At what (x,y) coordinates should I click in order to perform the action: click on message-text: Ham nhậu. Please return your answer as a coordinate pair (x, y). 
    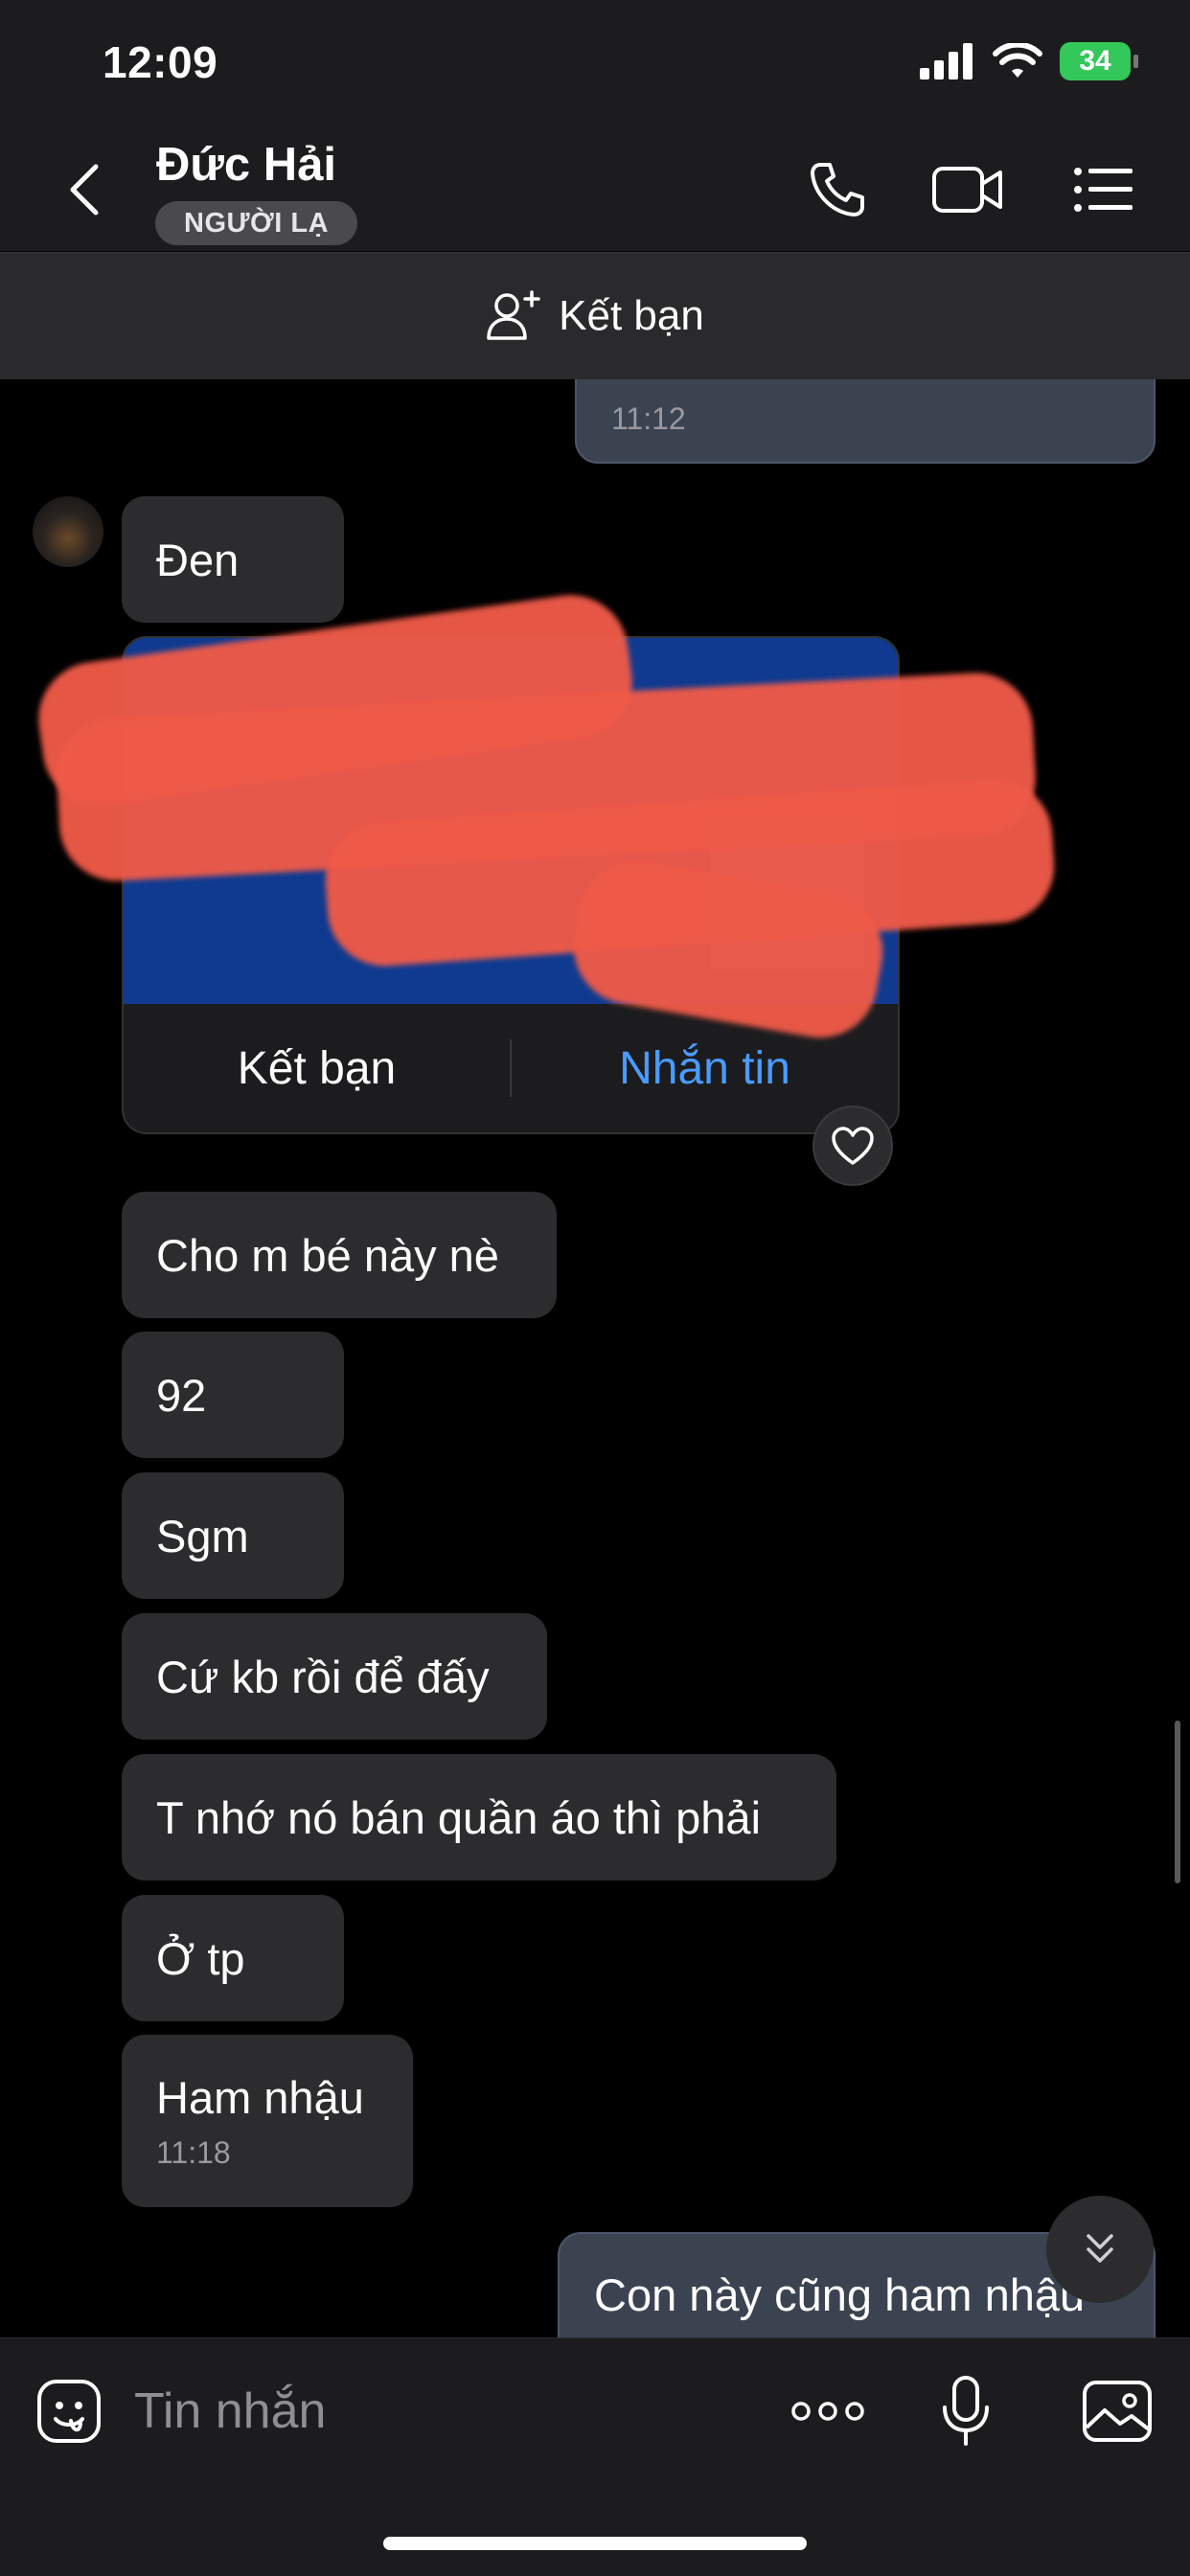
    Looking at the image, I should click on (260, 2097).